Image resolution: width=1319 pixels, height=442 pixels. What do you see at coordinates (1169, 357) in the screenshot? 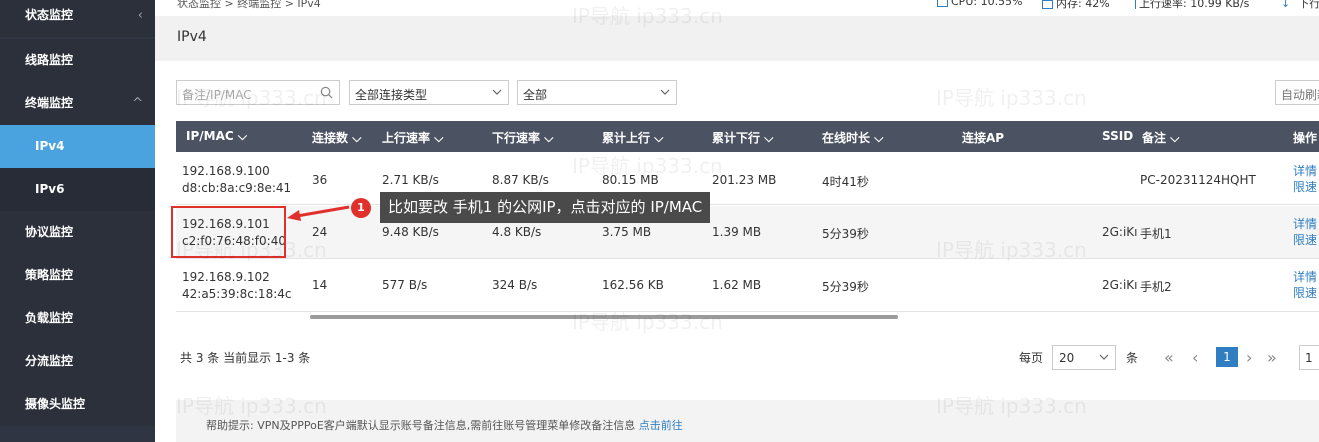
I see `first-page-icon: «` at bounding box center [1169, 357].